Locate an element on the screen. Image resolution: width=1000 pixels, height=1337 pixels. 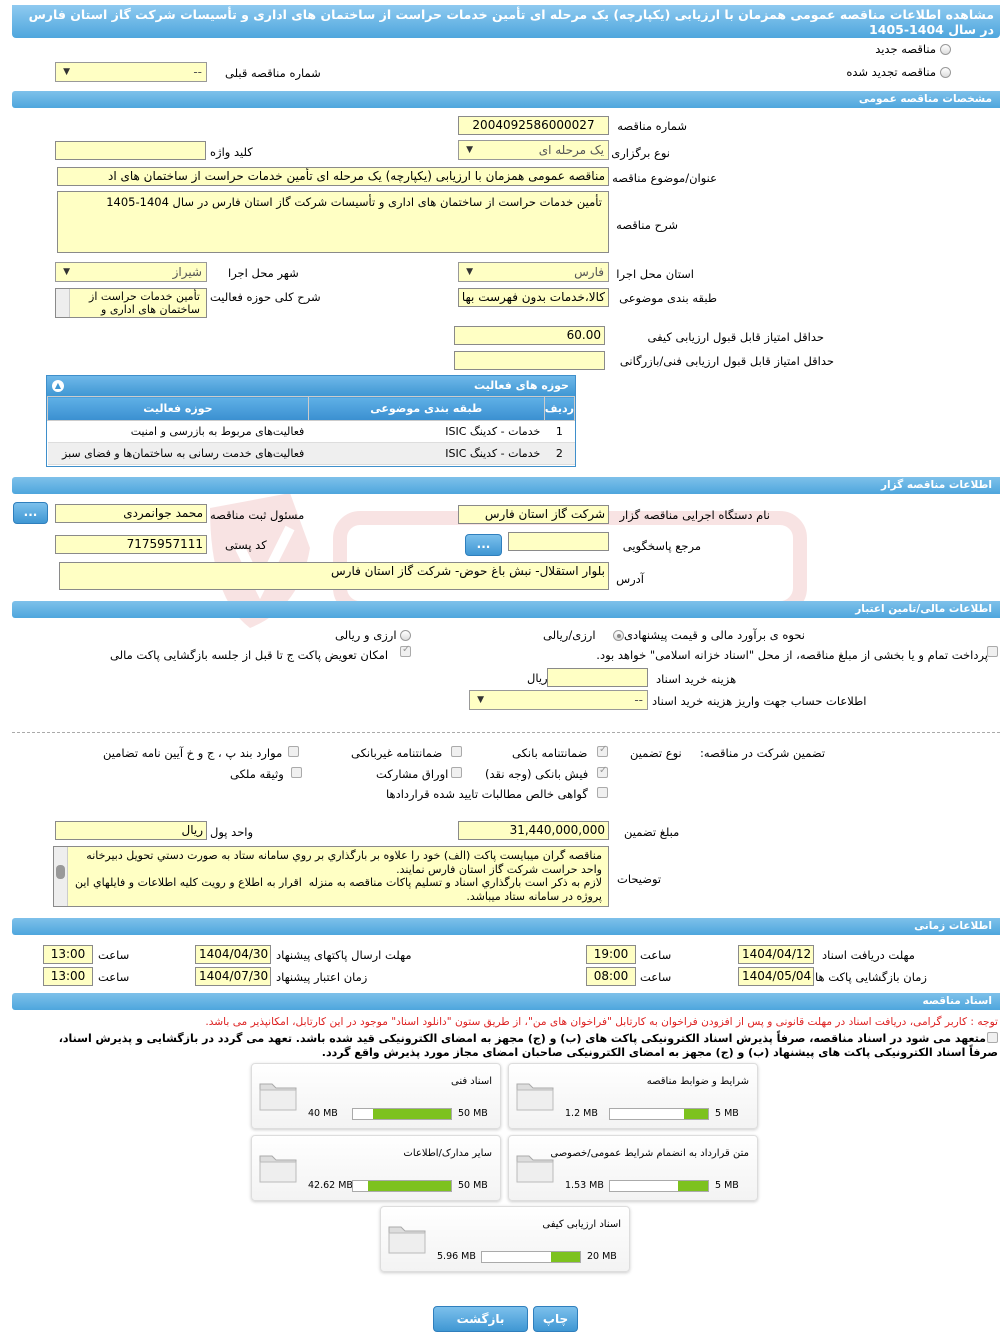
nonbank-guarantee-checkbox is located at coordinates (456, 751).